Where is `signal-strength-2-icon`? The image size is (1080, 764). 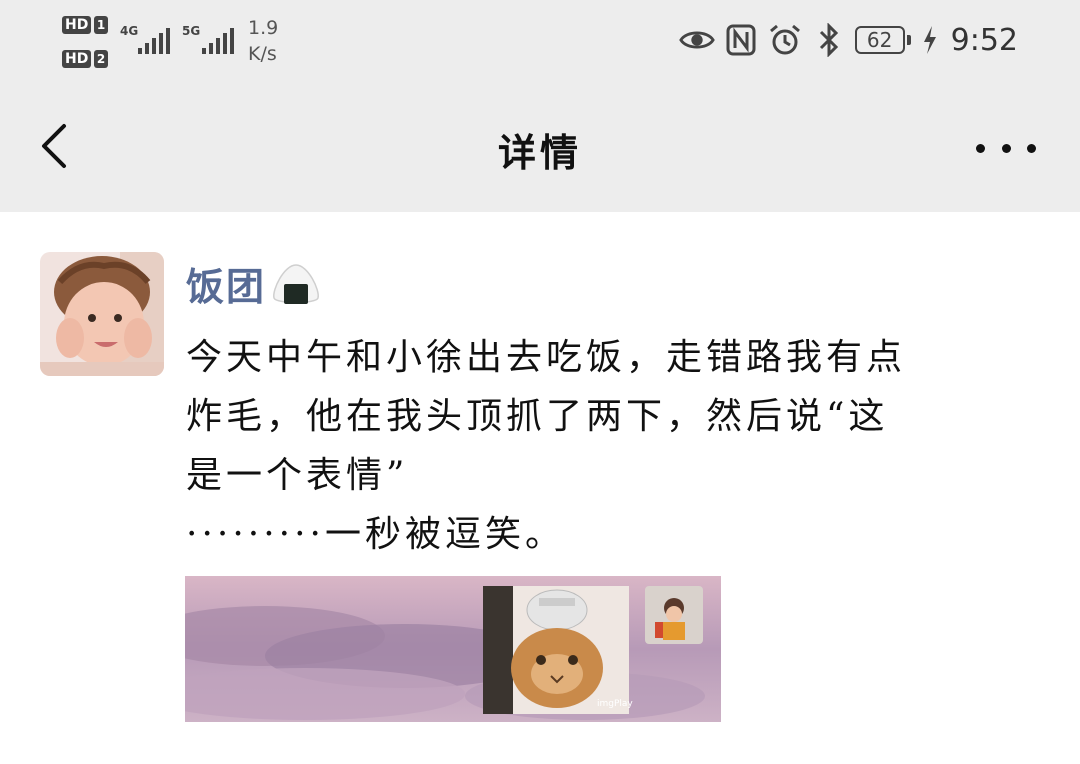
signal-strength-2-icon is located at coordinates (218, 41).